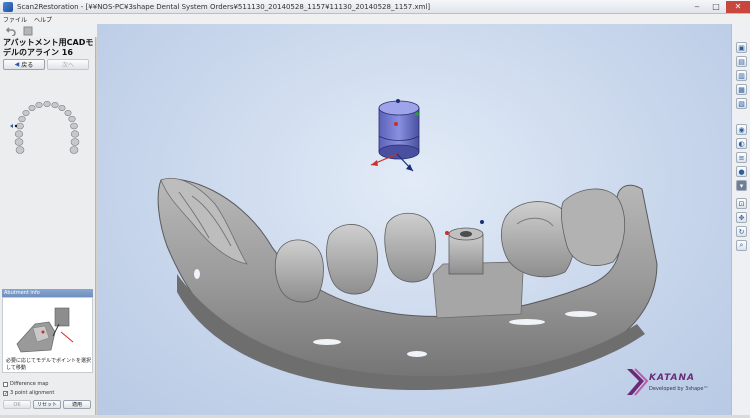 This screenshot has width=750, height=418. I want to click on katana-brand: KATANA, so click(672, 378).